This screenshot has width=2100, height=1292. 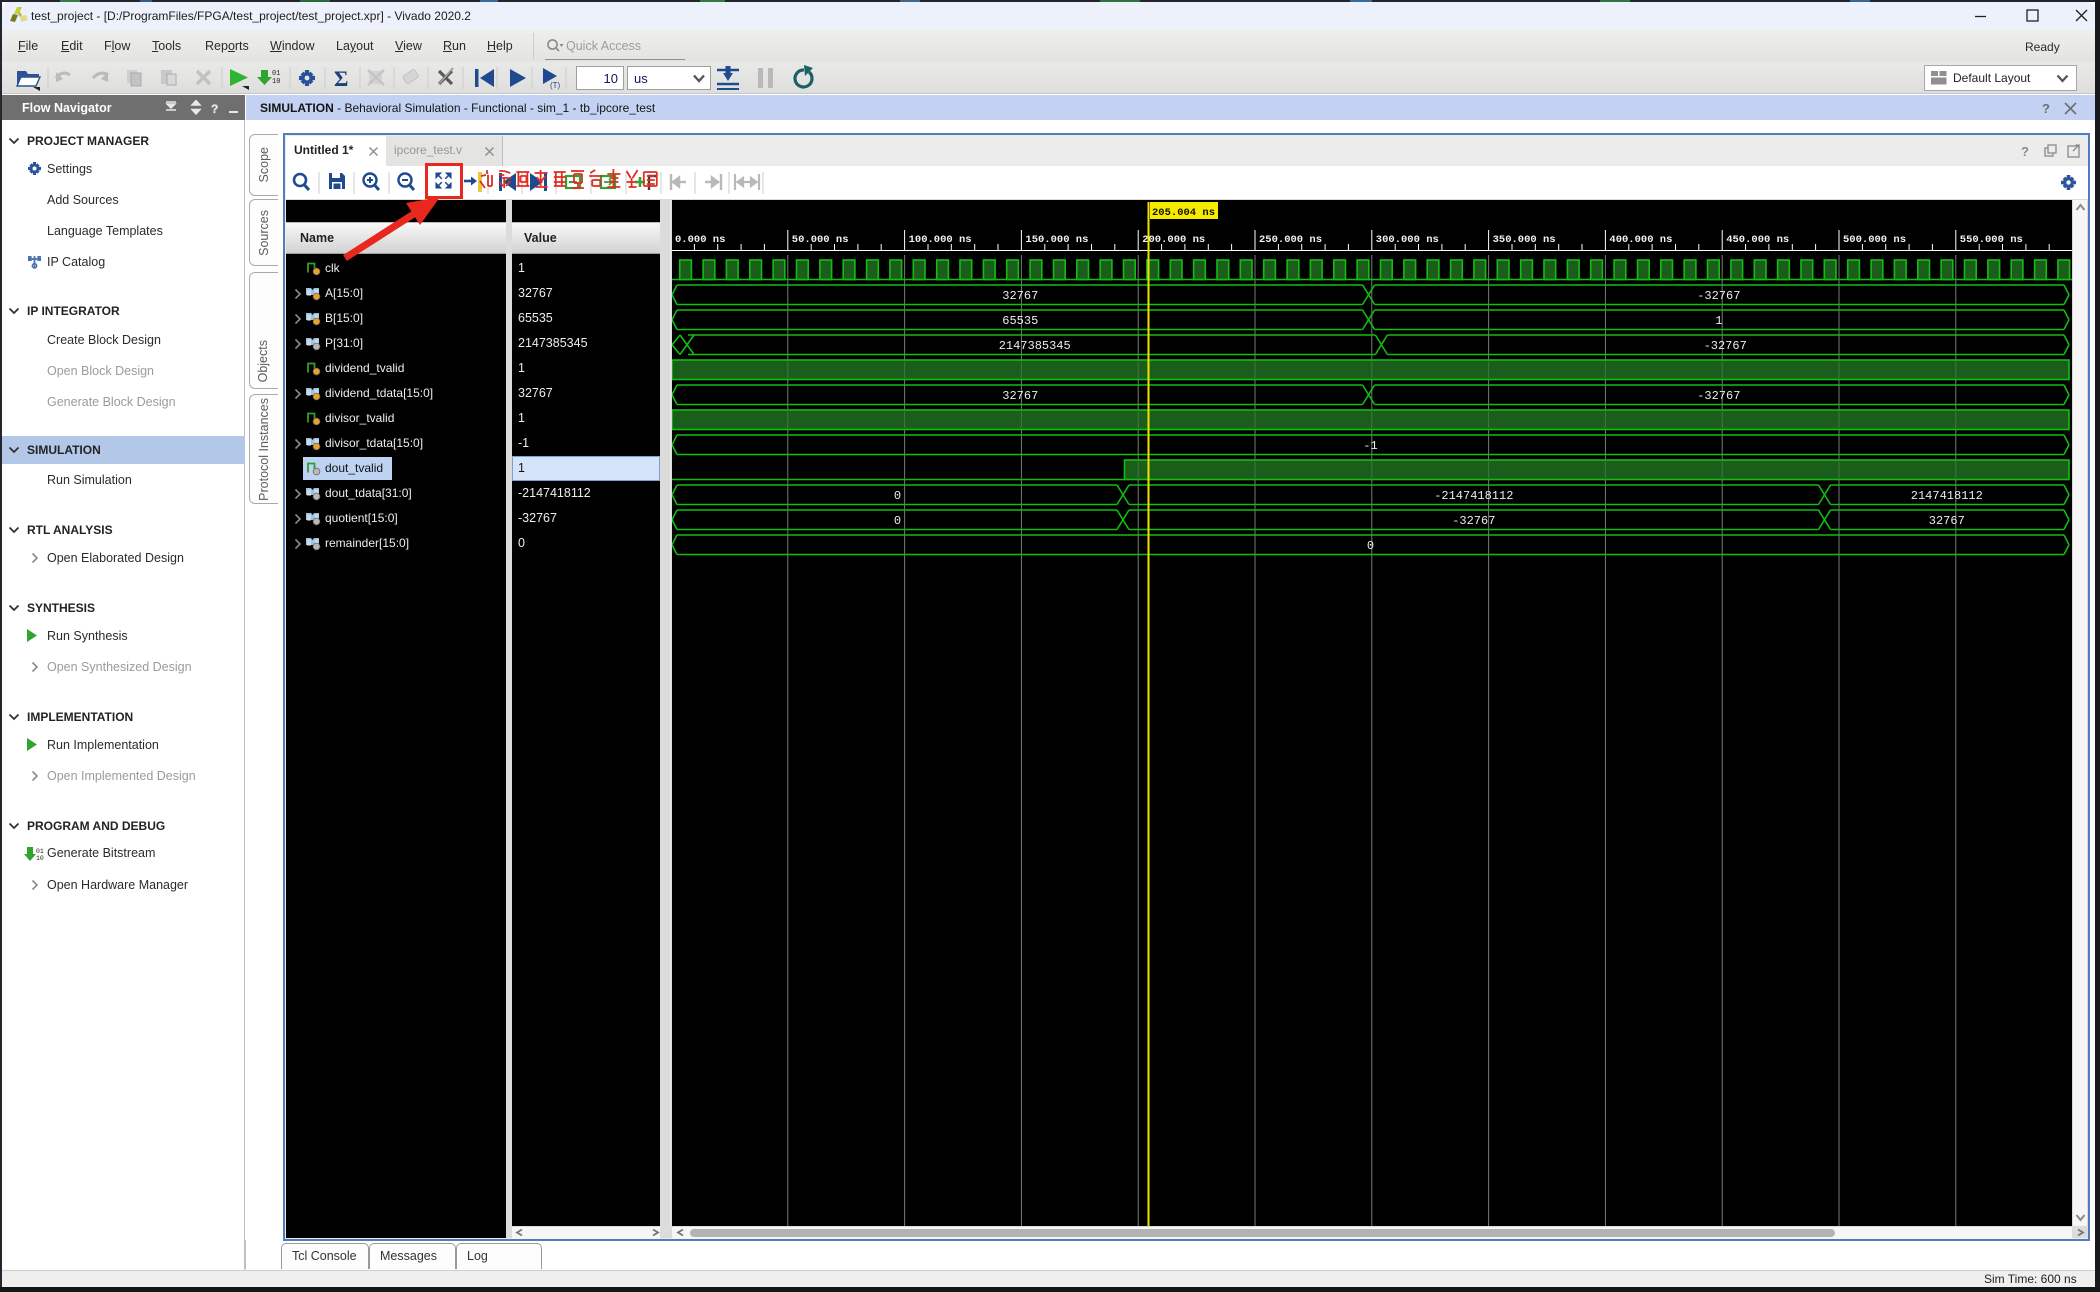 What do you see at coordinates (1757, 240) in the screenshot?
I see `svg-text: 450.000 ns` at bounding box center [1757, 240].